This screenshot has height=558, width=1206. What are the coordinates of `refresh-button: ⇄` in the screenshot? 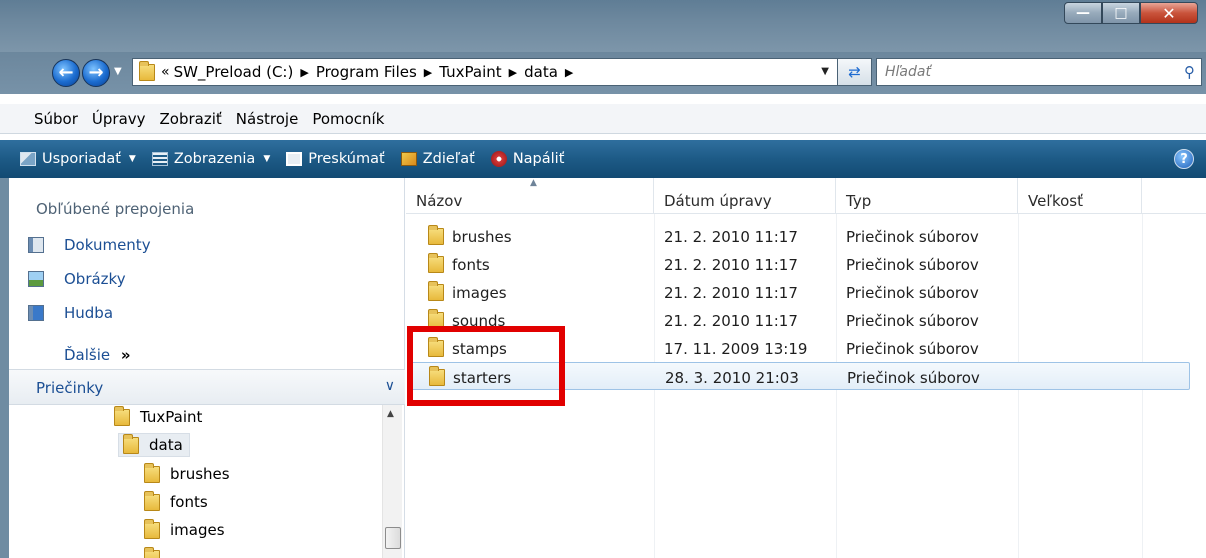 It's located at (855, 72).